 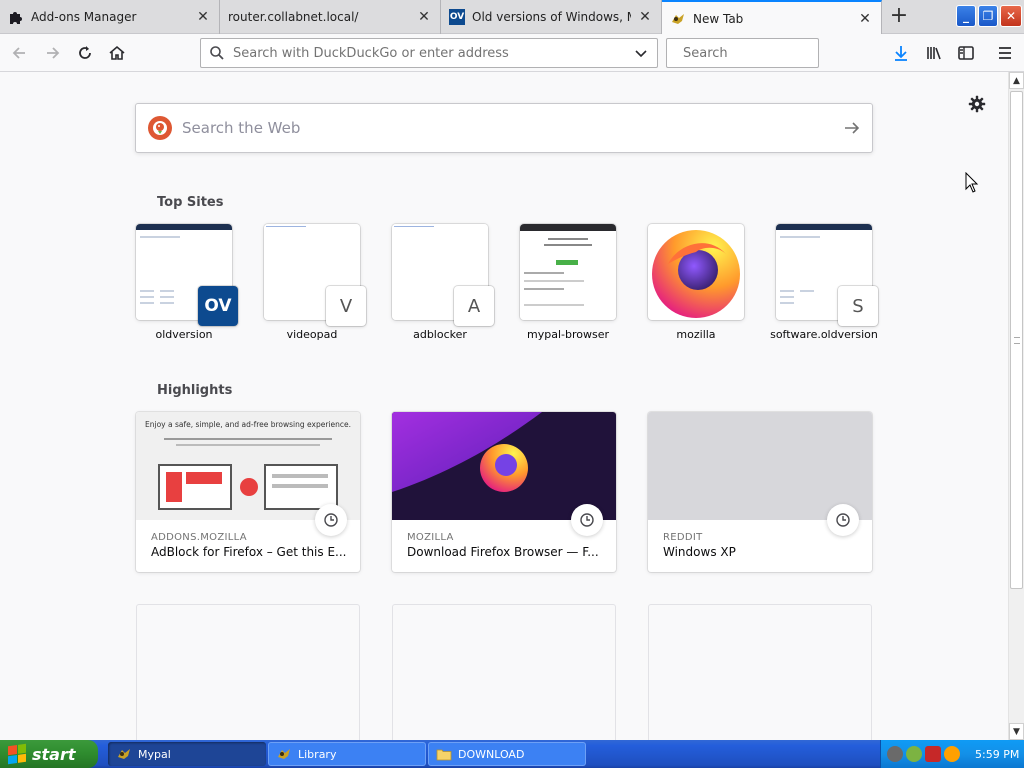 I want to click on back-button, so click(x=19, y=53).